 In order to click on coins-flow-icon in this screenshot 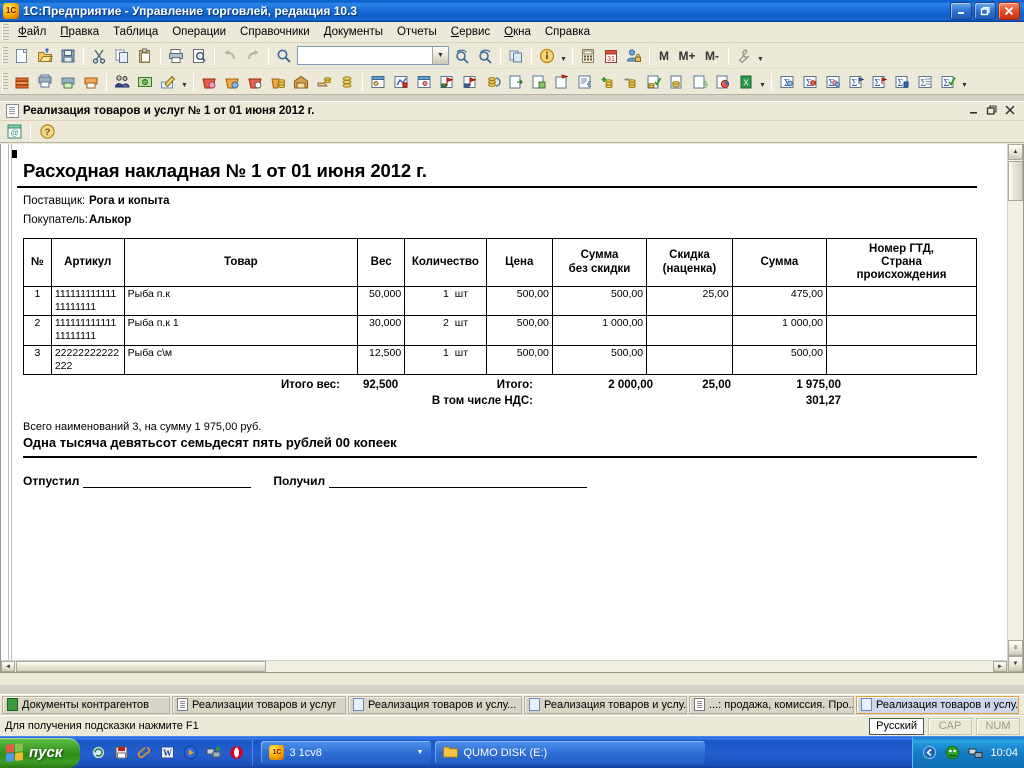, I will do `click(493, 82)`.